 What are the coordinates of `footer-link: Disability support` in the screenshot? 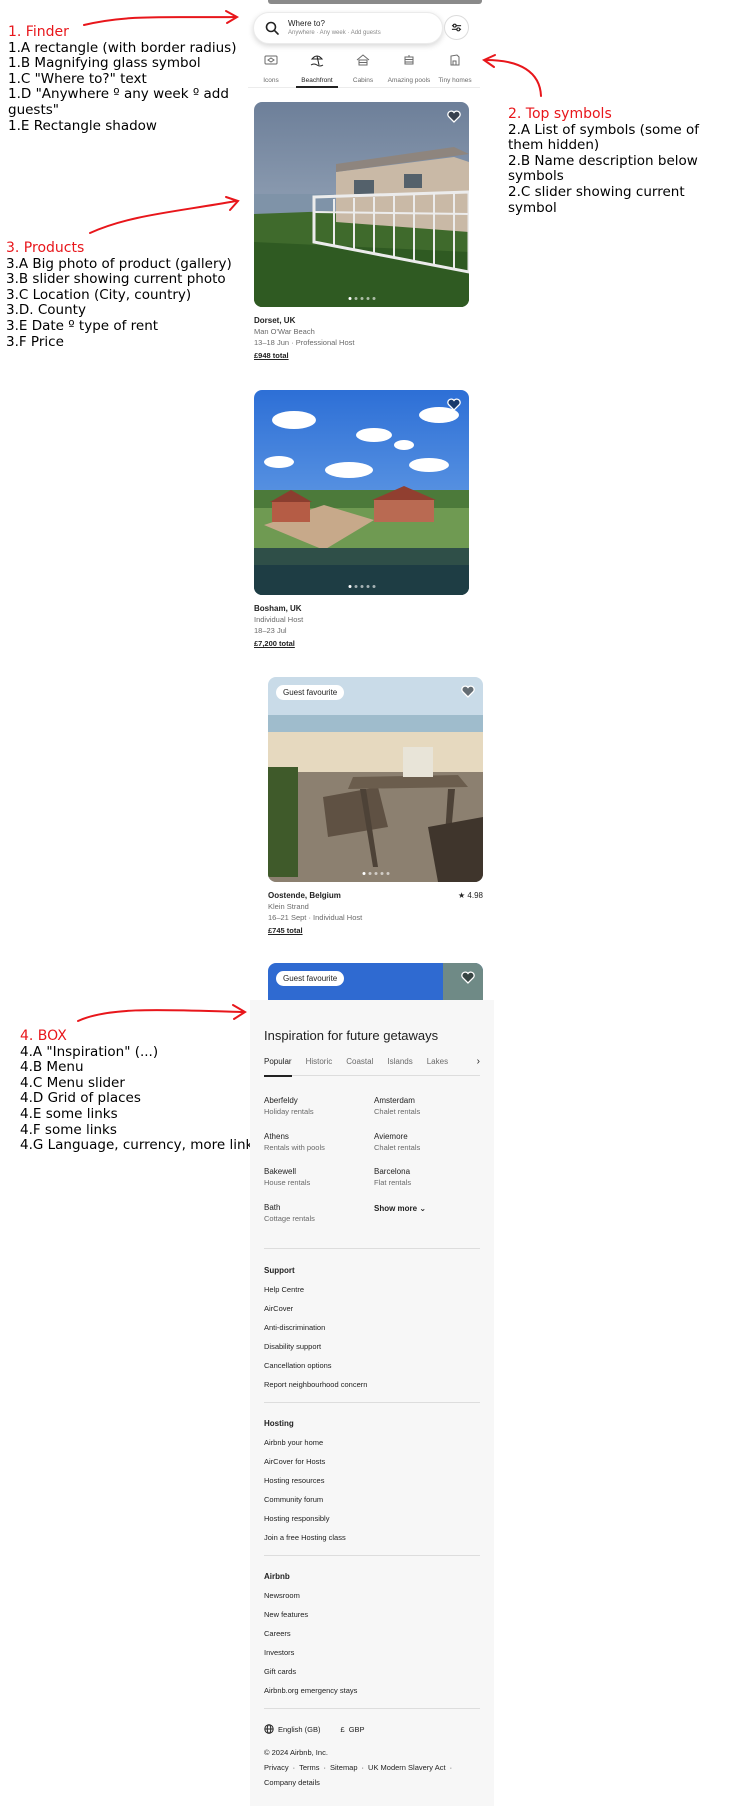 It's located at (292, 1346).